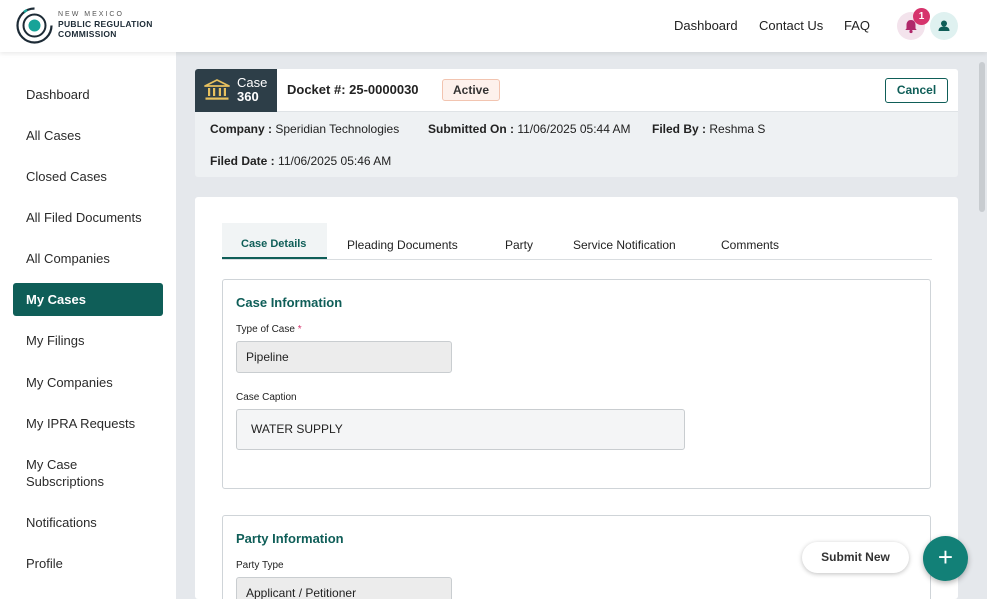  Describe the element at coordinates (217, 89) in the screenshot. I see `courthouse-icon` at that location.